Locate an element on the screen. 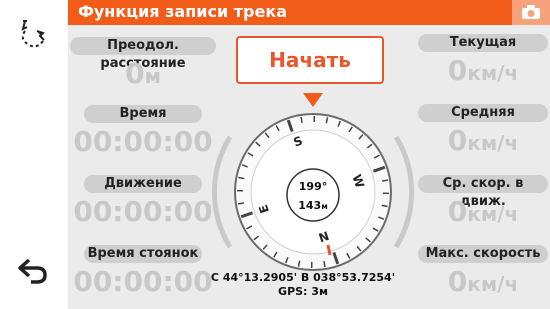 Image resolution: width=550 pixels, height=309 pixels. location-readout: С 44°13.2905' В 038°53.7254' GPS: 3м is located at coordinates (303, 285).